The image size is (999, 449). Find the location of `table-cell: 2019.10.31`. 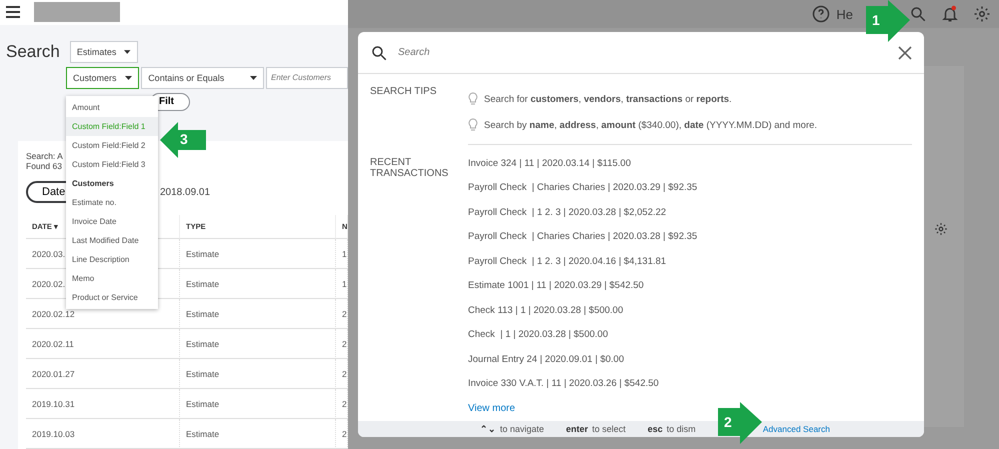

table-cell: 2019.10.31 is located at coordinates (103, 404).